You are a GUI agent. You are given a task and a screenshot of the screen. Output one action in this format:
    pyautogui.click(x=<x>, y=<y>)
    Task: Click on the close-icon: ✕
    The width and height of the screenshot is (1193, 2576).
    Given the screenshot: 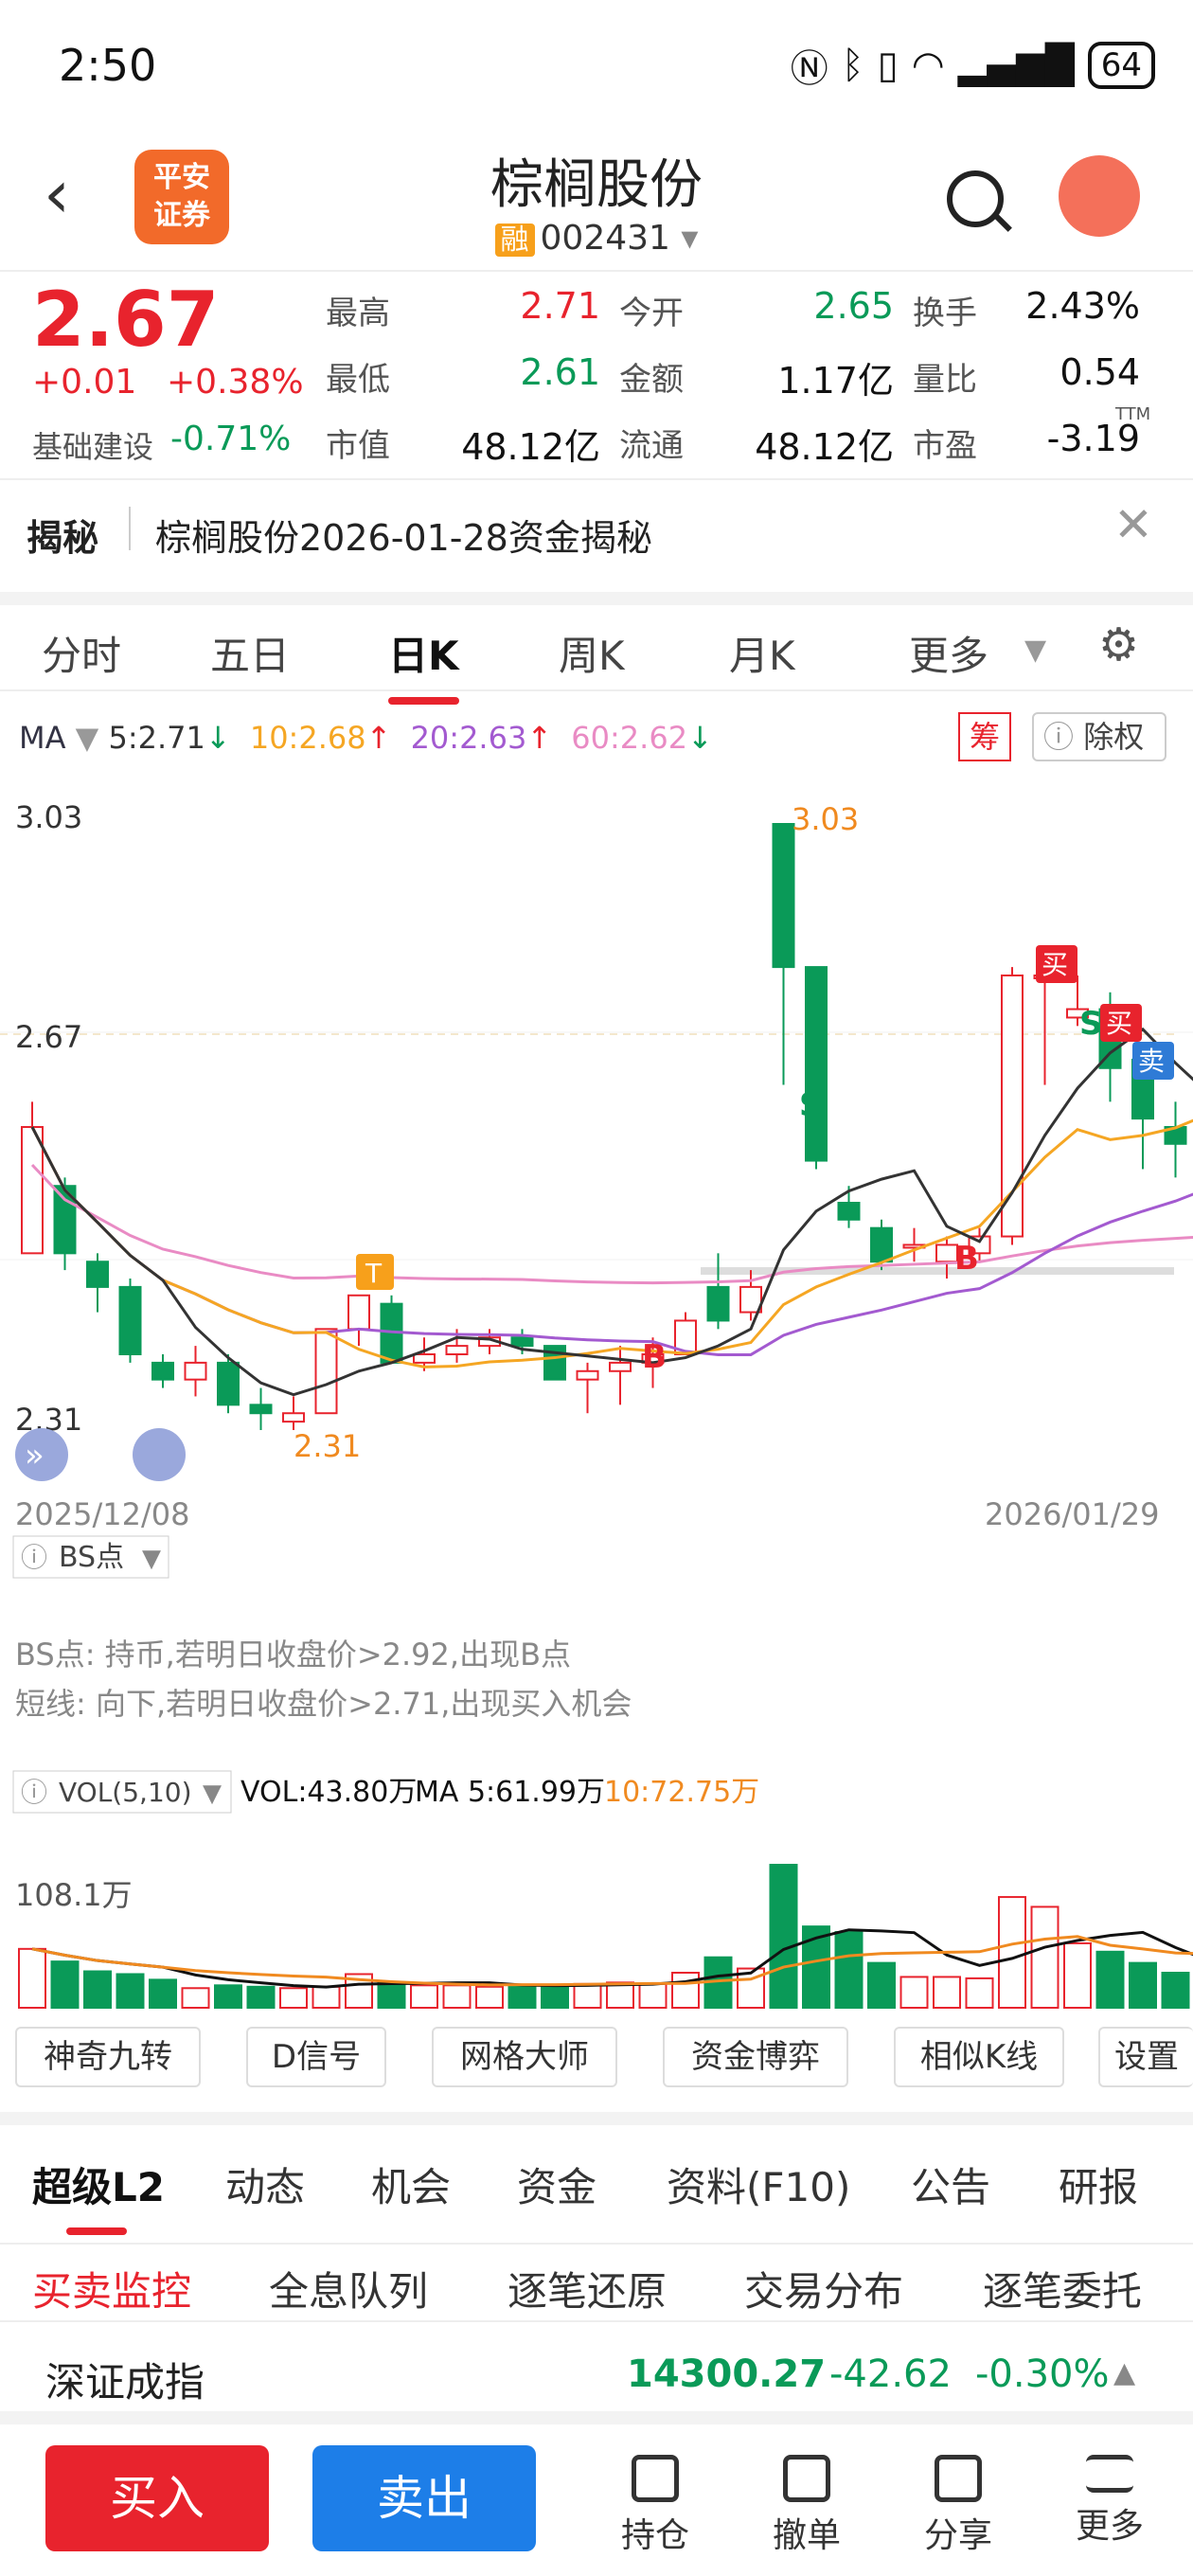 What is the action you would take?
    pyautogui.click(x=1133, y=524)
    